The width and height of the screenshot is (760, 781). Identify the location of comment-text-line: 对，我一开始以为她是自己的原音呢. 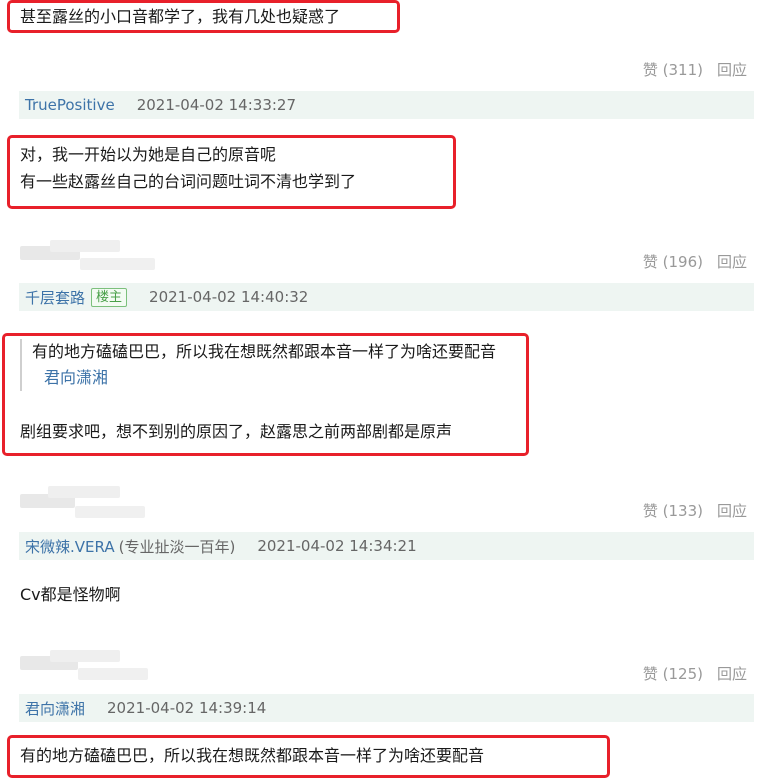
(148, 154).